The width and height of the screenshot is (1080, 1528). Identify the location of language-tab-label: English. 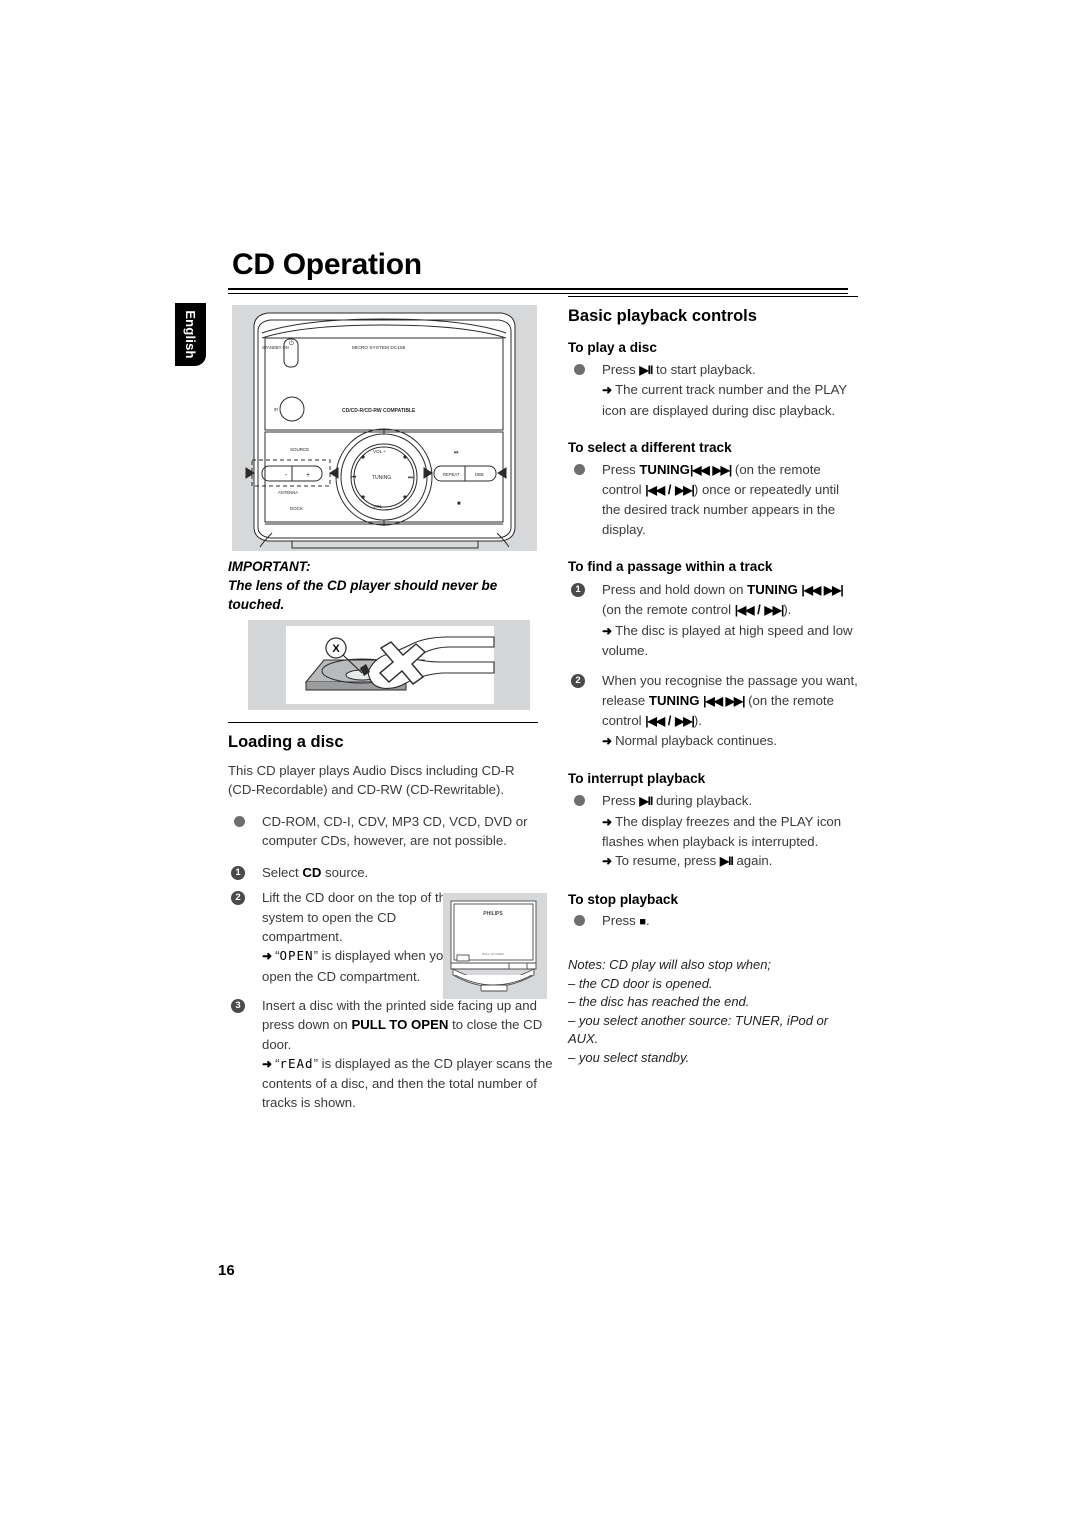
(190, 334).